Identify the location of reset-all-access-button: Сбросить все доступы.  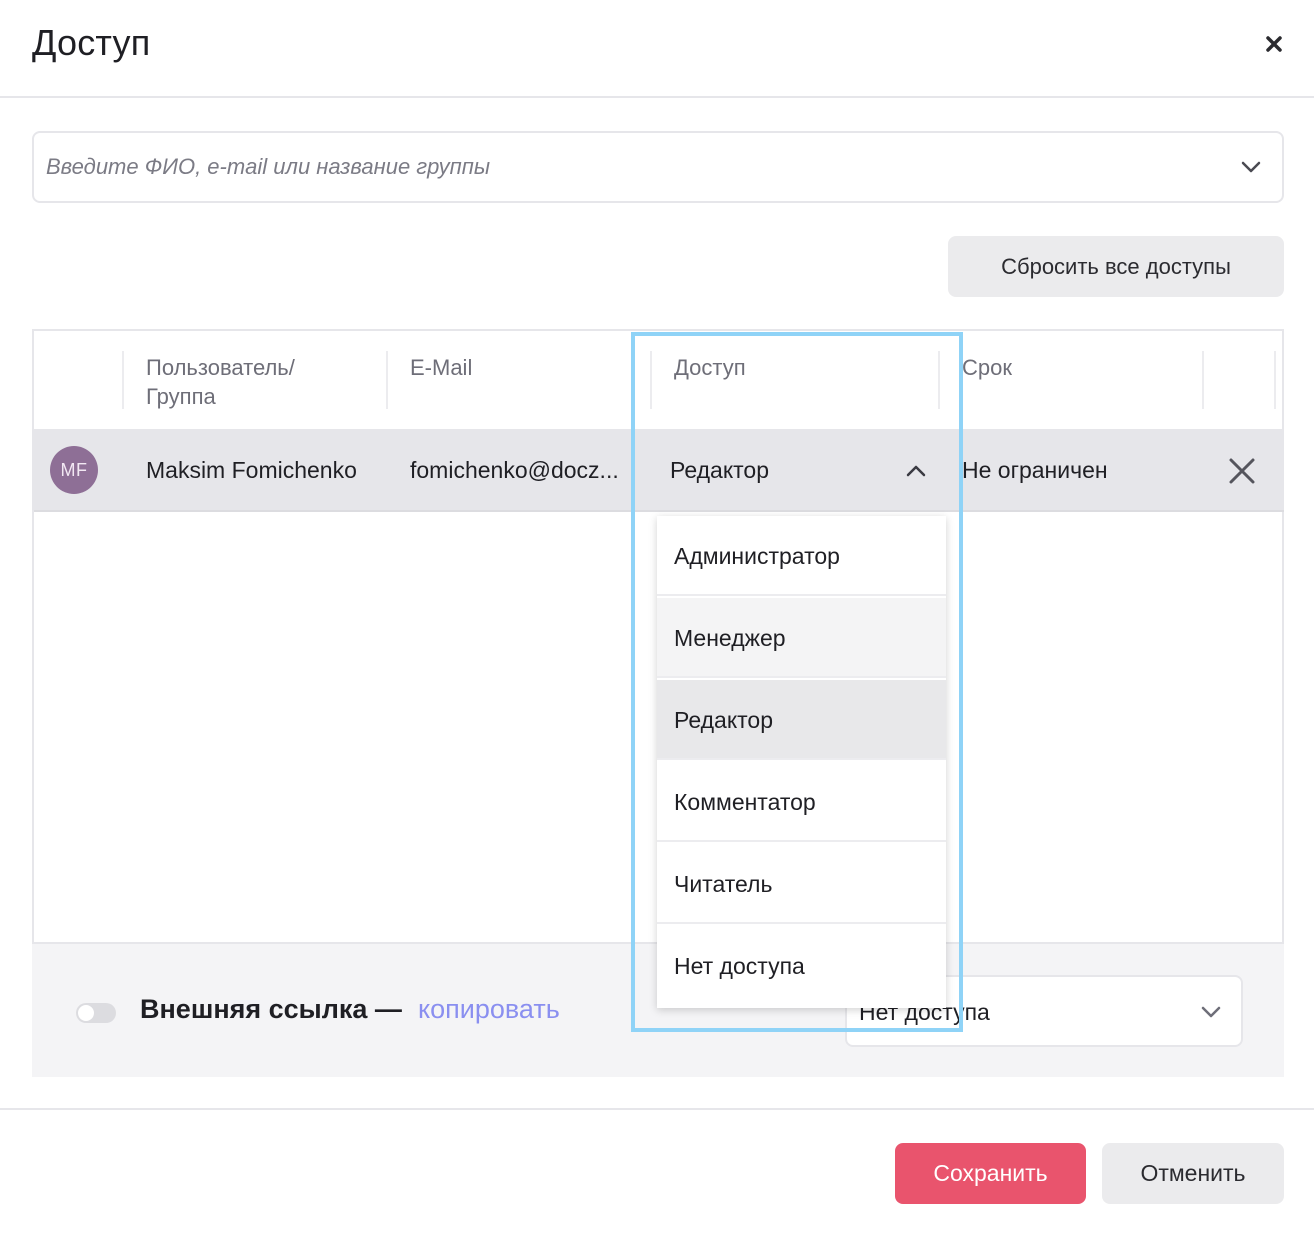
(1116, 266).